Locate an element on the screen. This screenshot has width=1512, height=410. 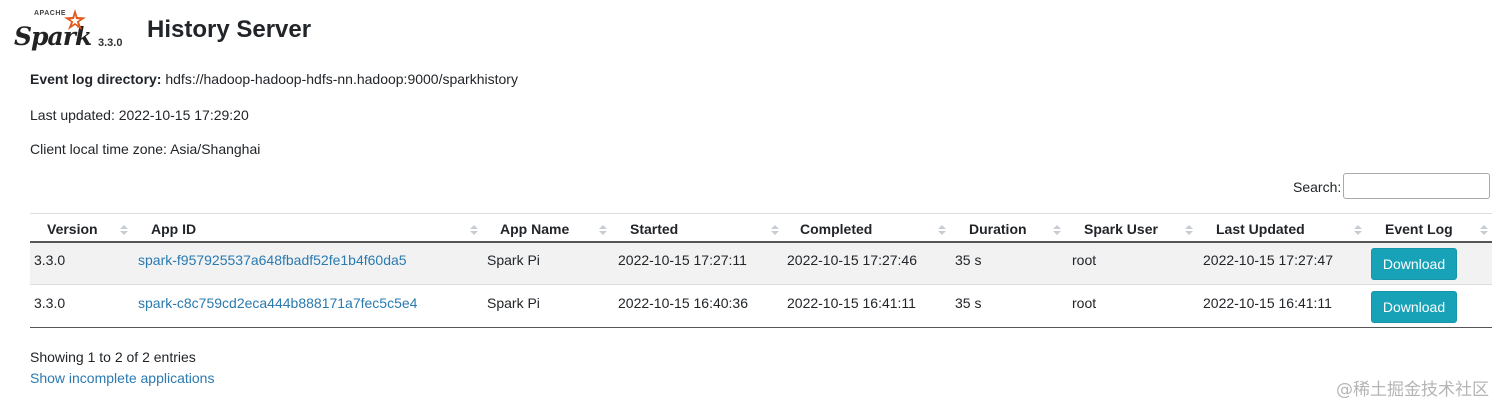
column-header-completed: Completed is located at coordinates (836, 229).